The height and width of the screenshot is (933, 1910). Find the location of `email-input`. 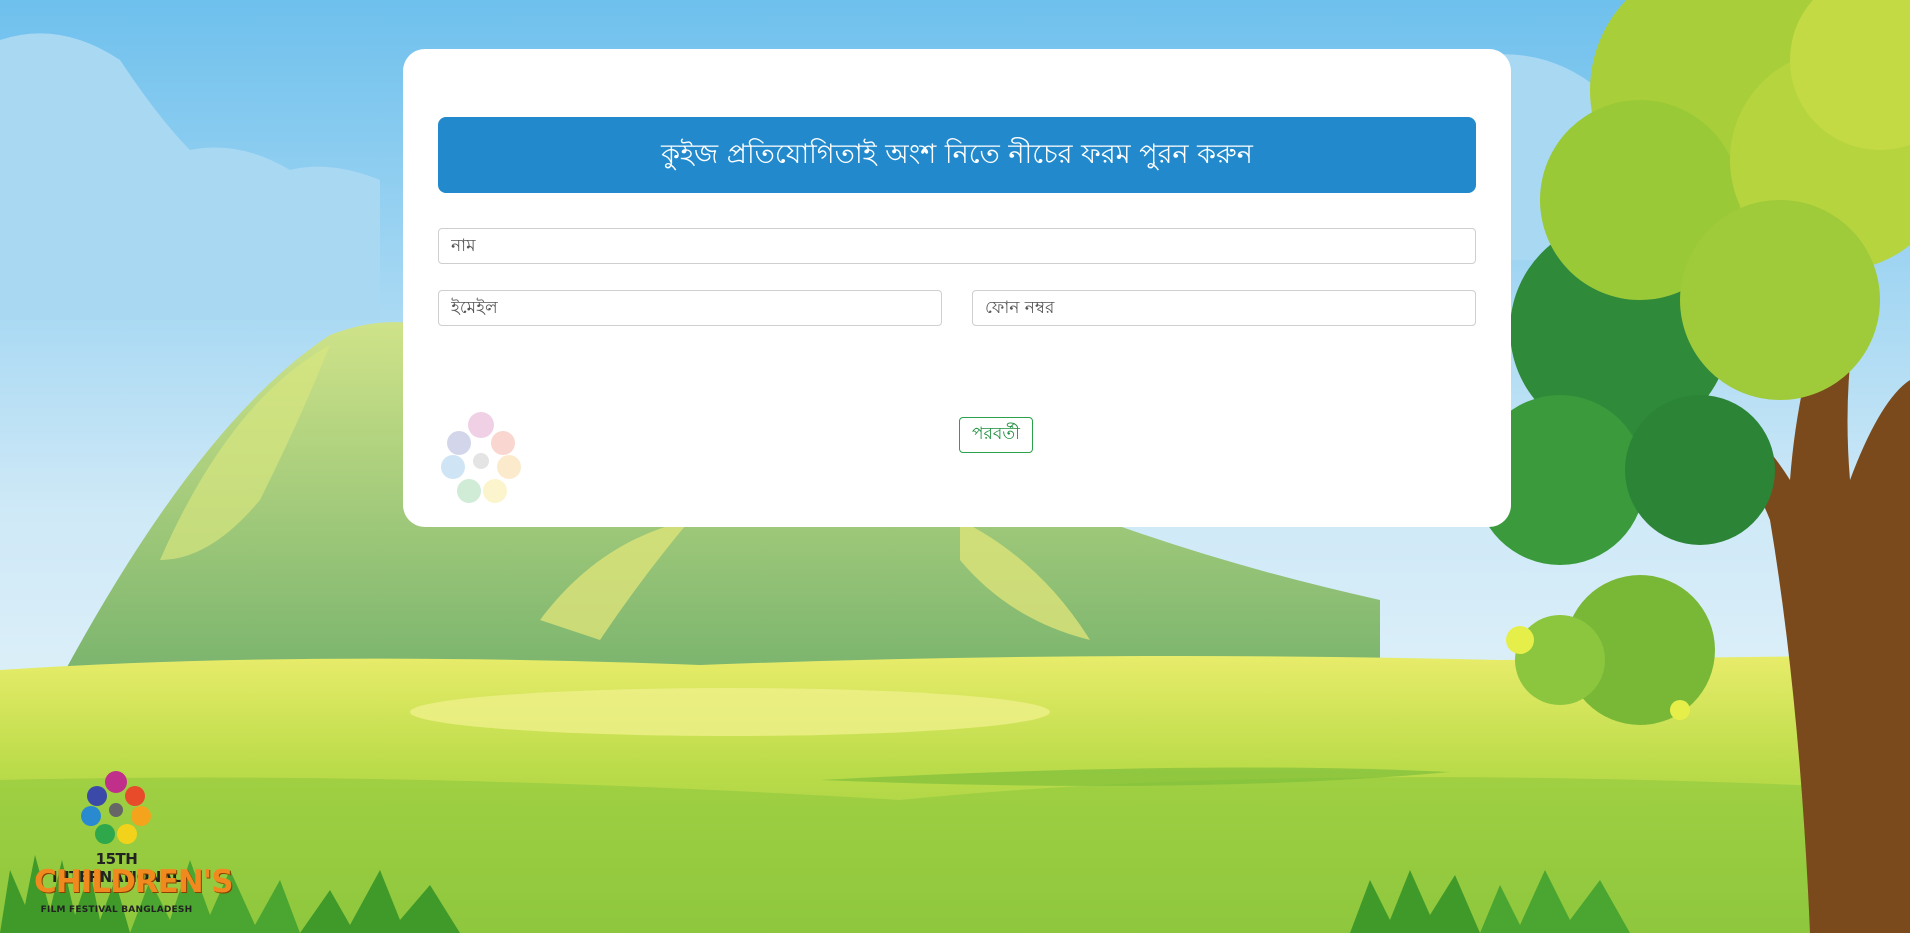

email-input is located at coordinates (690, 308).